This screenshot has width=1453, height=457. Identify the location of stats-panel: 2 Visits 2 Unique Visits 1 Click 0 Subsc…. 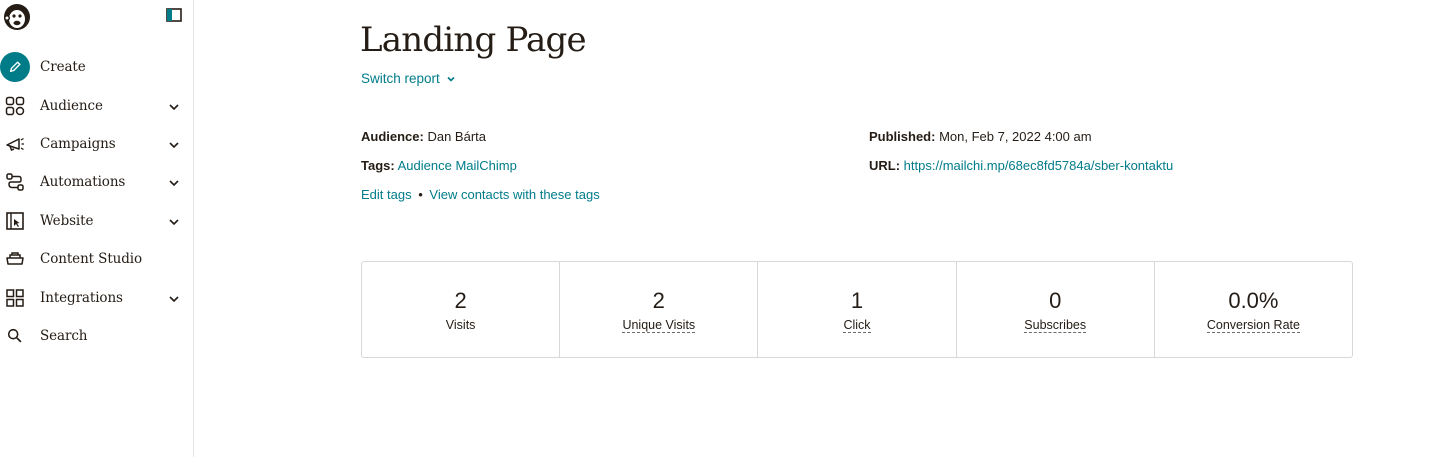
(857, 309).